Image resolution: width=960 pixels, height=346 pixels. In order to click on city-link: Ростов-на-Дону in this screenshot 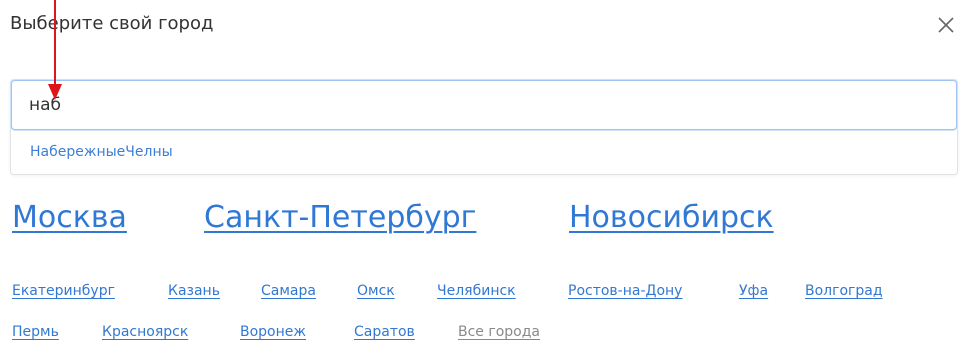, I will do `click(625, 291)`.